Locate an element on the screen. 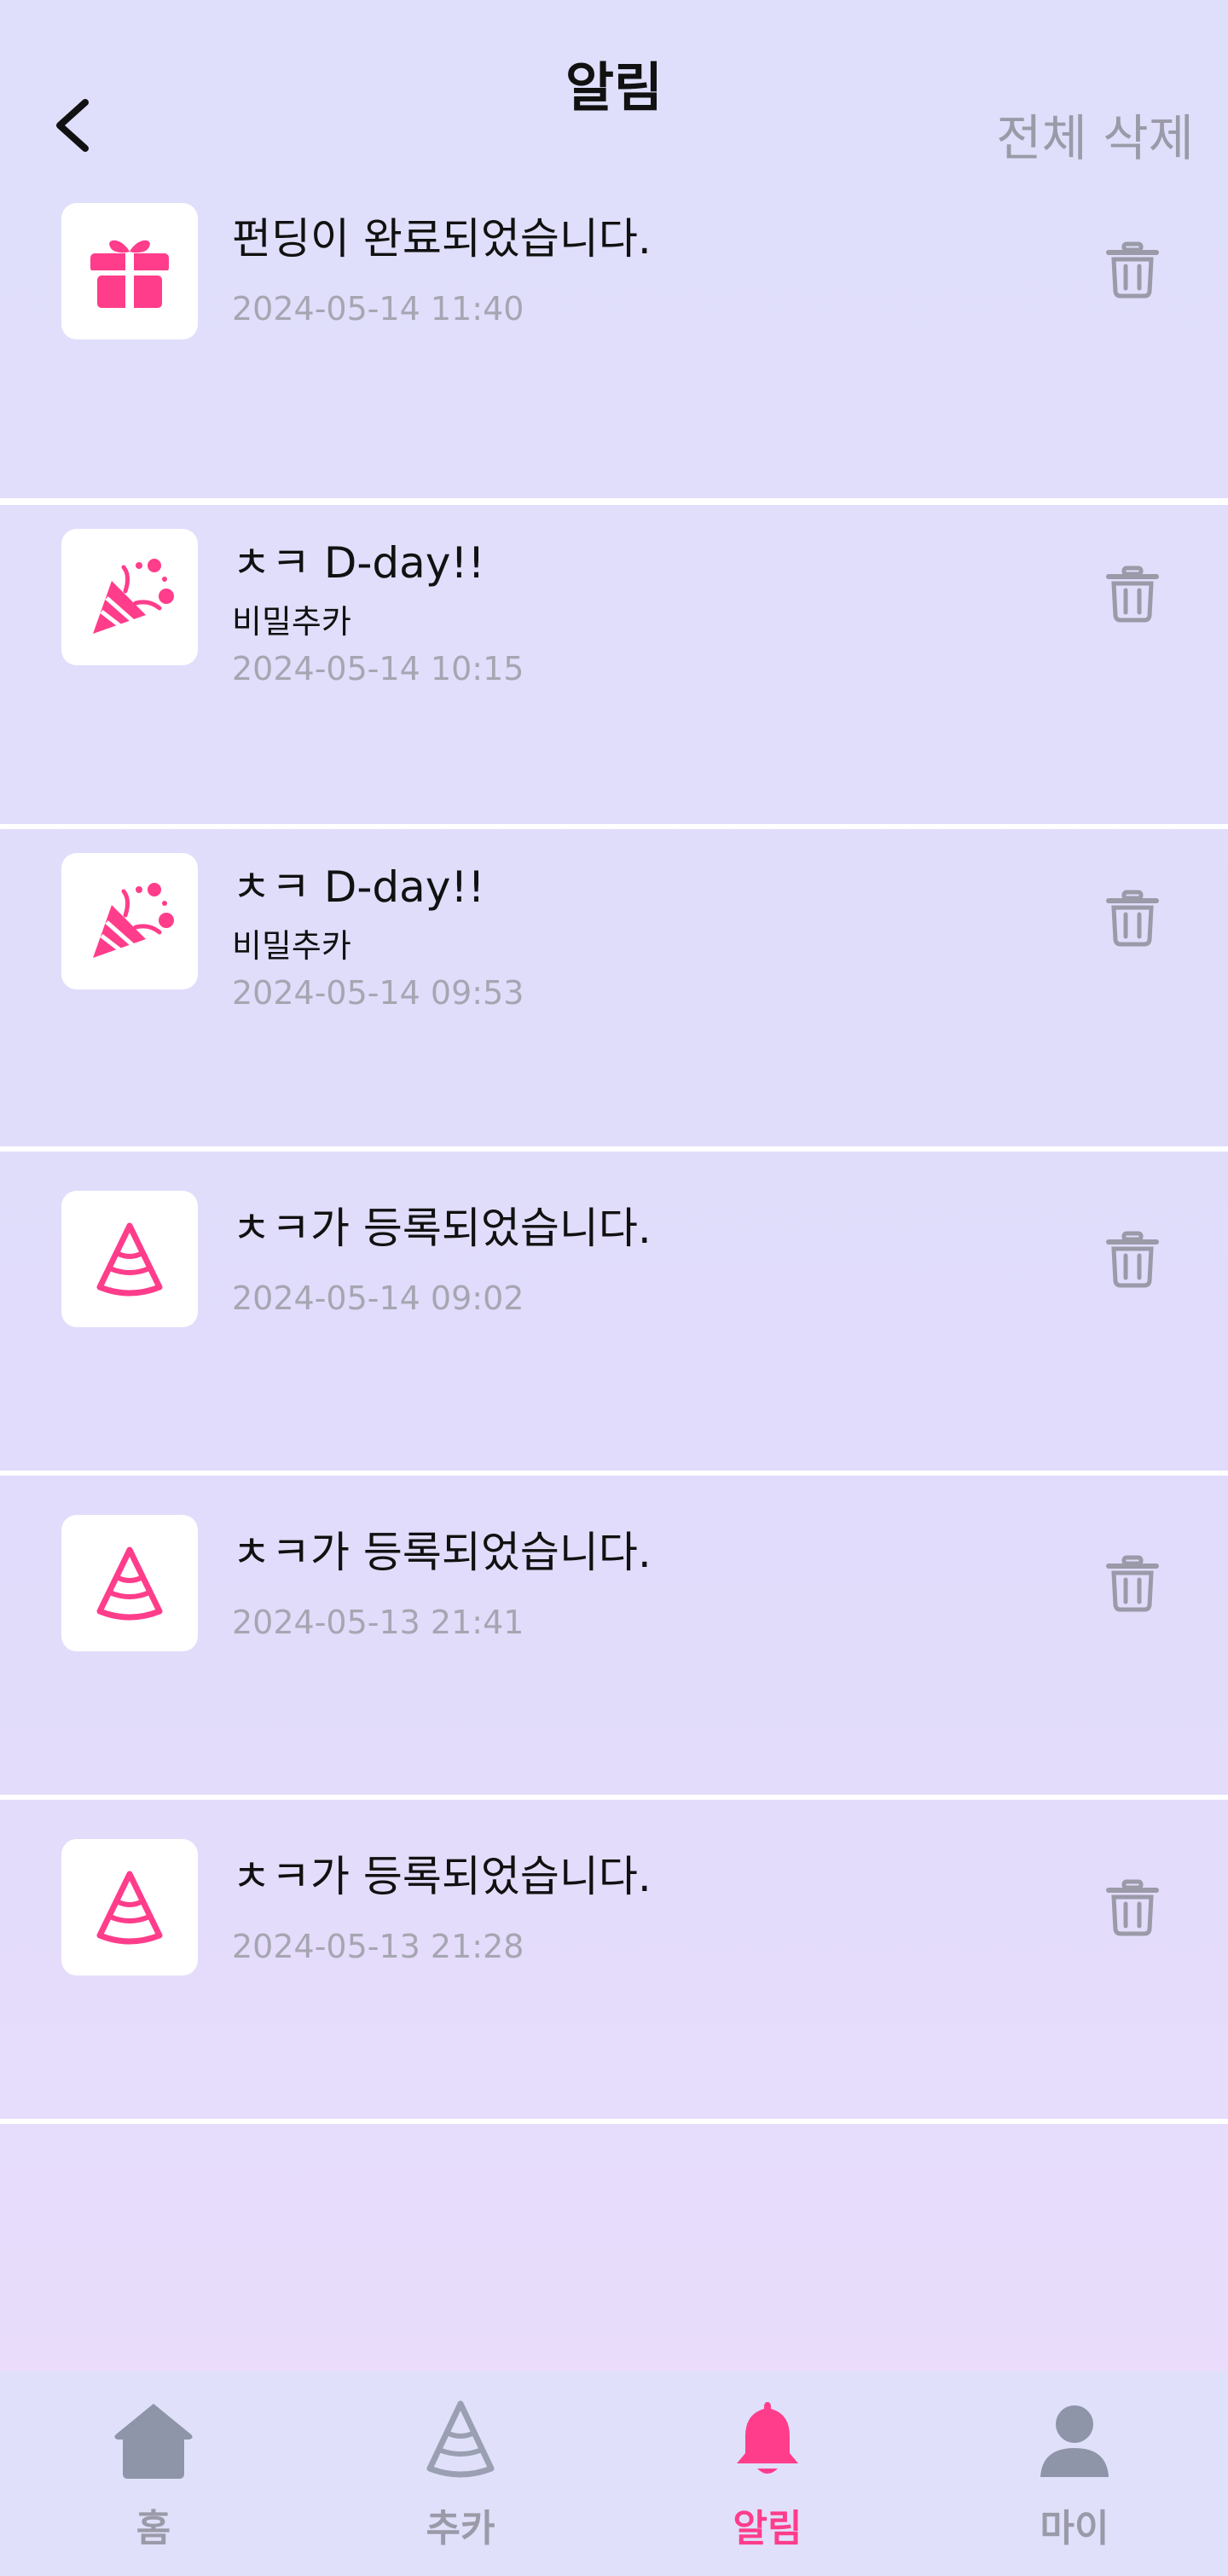 The image size is (1228, 2576). notification-time: 2024-05-14 09:53 is located at coordinates (378, 993).